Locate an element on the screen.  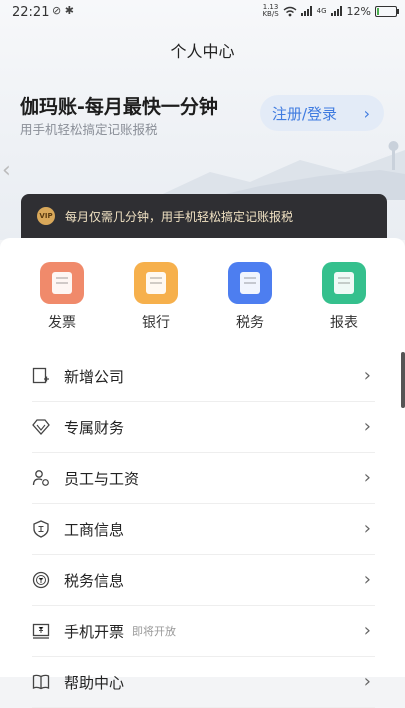
vip-badge-icon: VIP is located at coordinates (46, 216).